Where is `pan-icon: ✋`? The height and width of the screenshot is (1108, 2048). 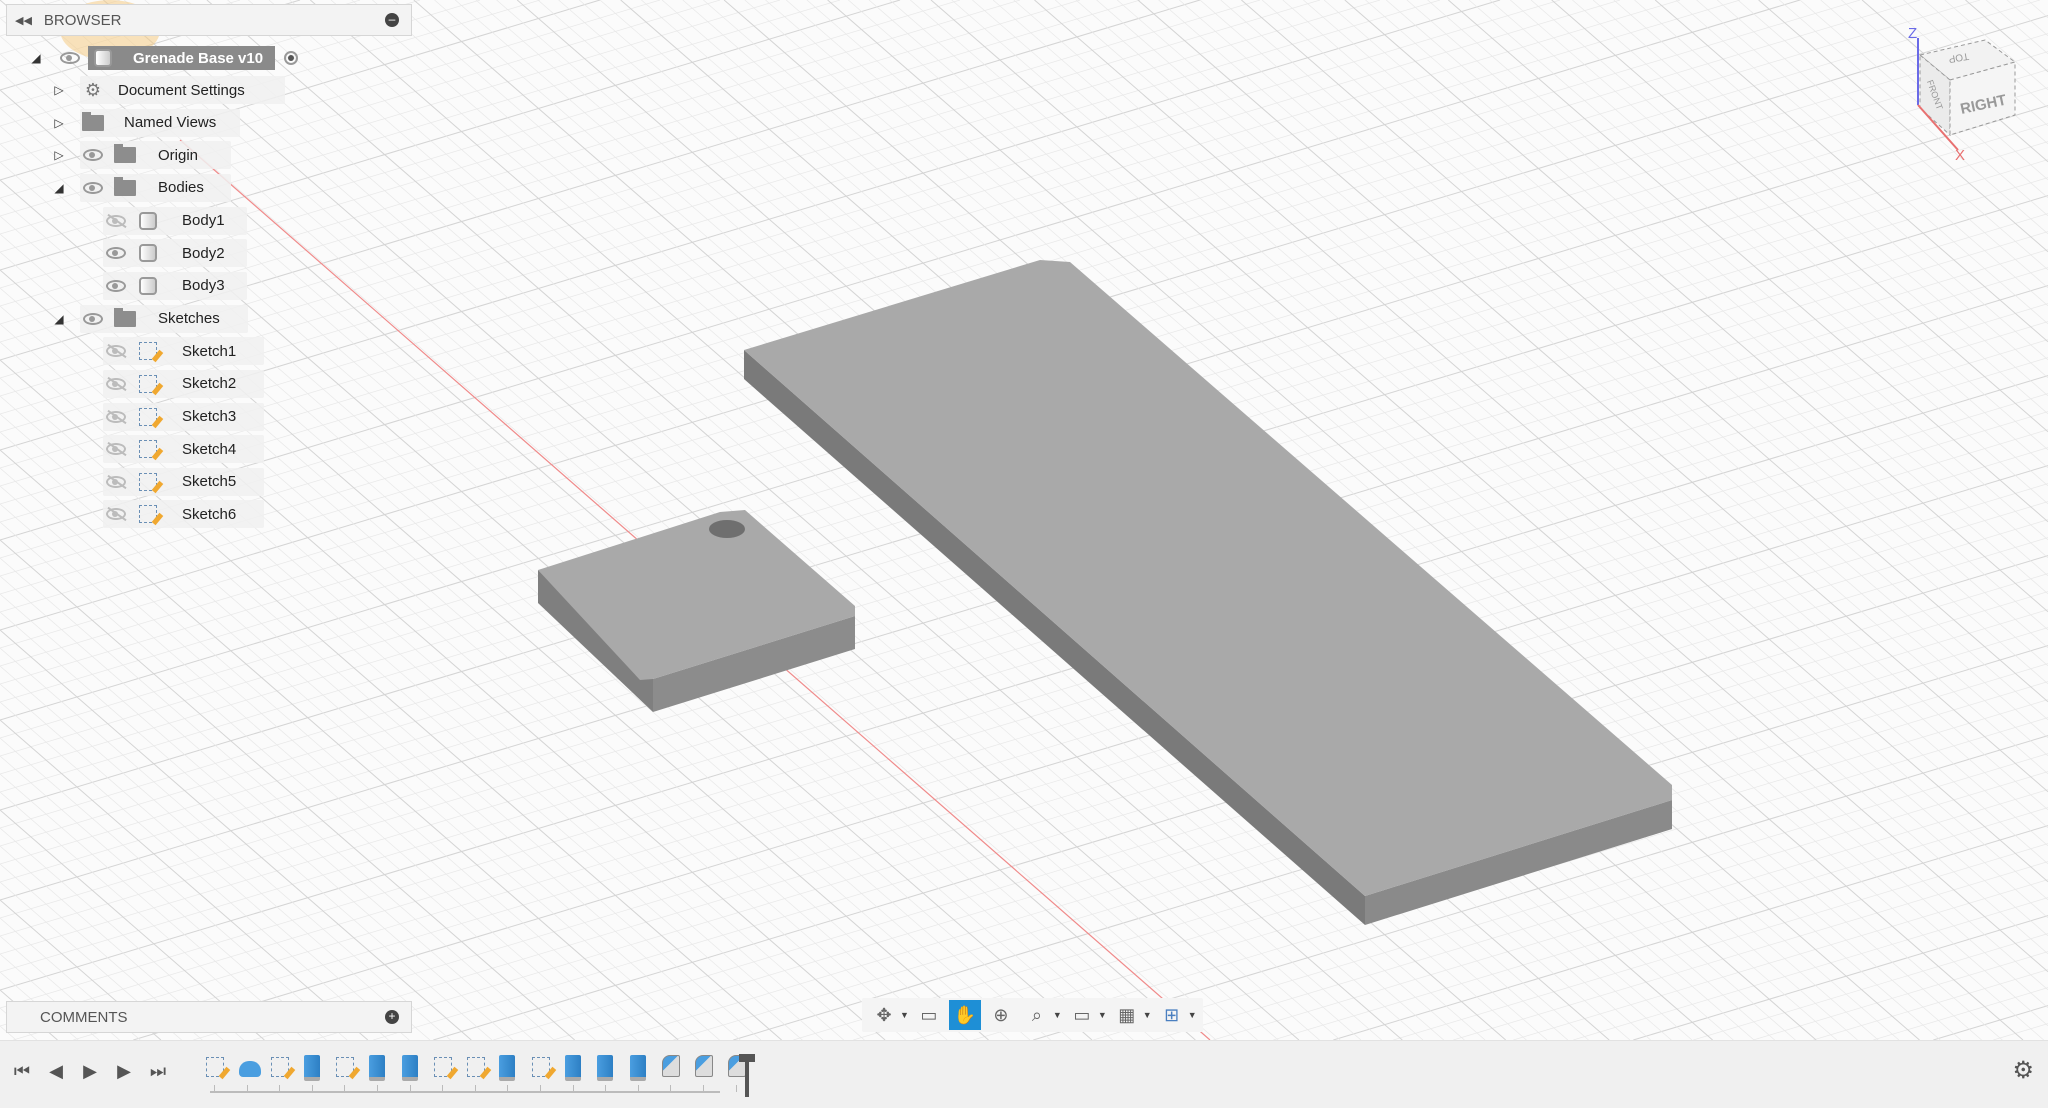
pan-icon: ✋ is located at coordinates (964, 1015).